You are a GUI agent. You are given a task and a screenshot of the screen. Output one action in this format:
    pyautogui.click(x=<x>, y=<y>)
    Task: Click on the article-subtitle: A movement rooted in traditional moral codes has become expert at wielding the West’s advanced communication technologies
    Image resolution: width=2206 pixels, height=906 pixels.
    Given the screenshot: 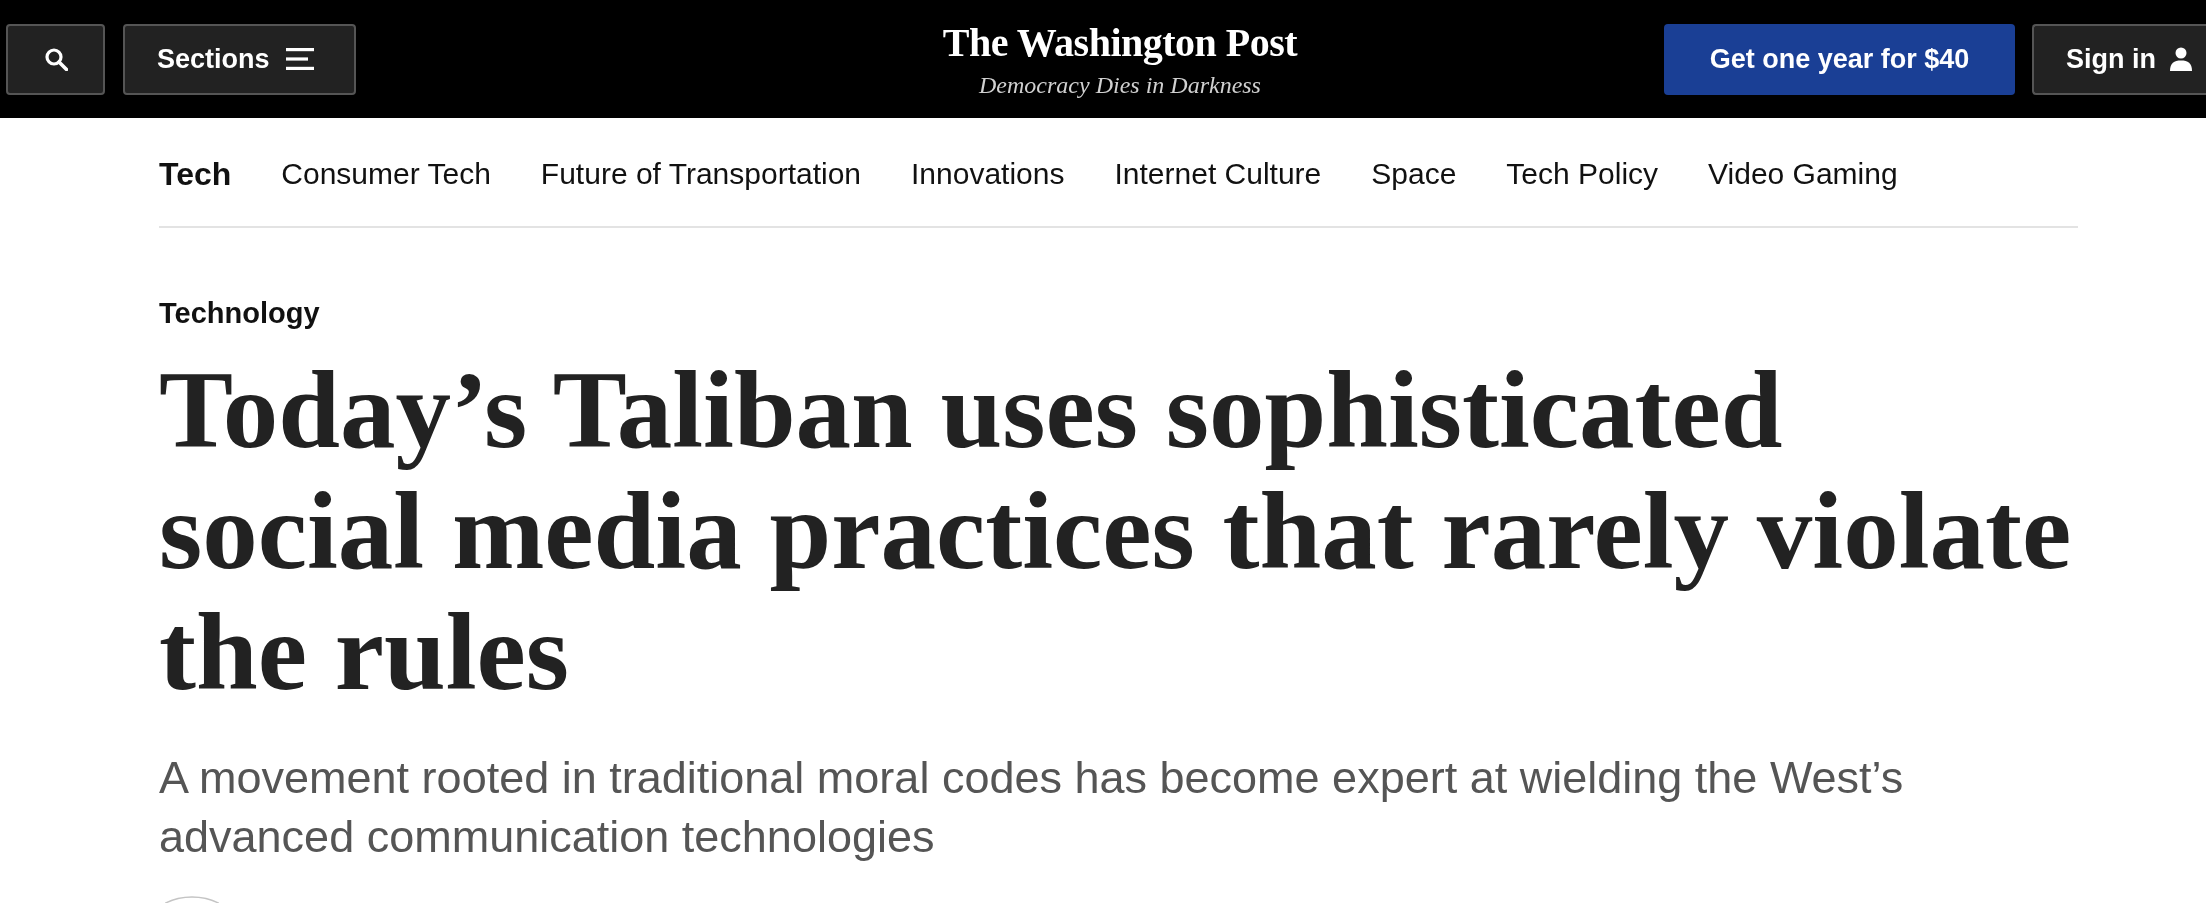 What is the action you would take?
    pyautogui.click(x=1032, y=807)
    